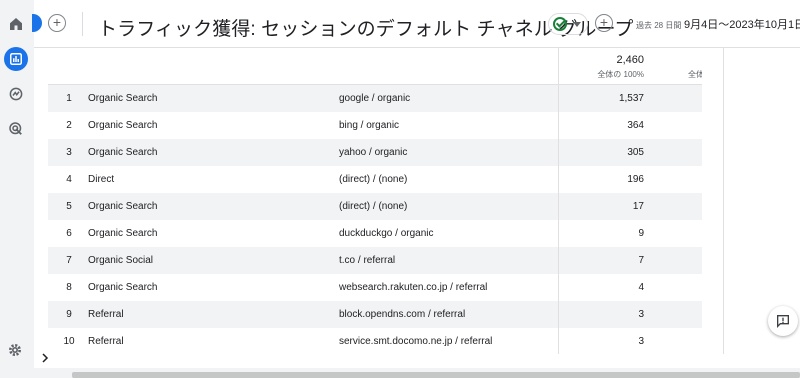 The width and height of the screenshot is (800, 378). I want to click on source-medium: service.smt.docomo.ne.jp / referral, so click(416, 341).